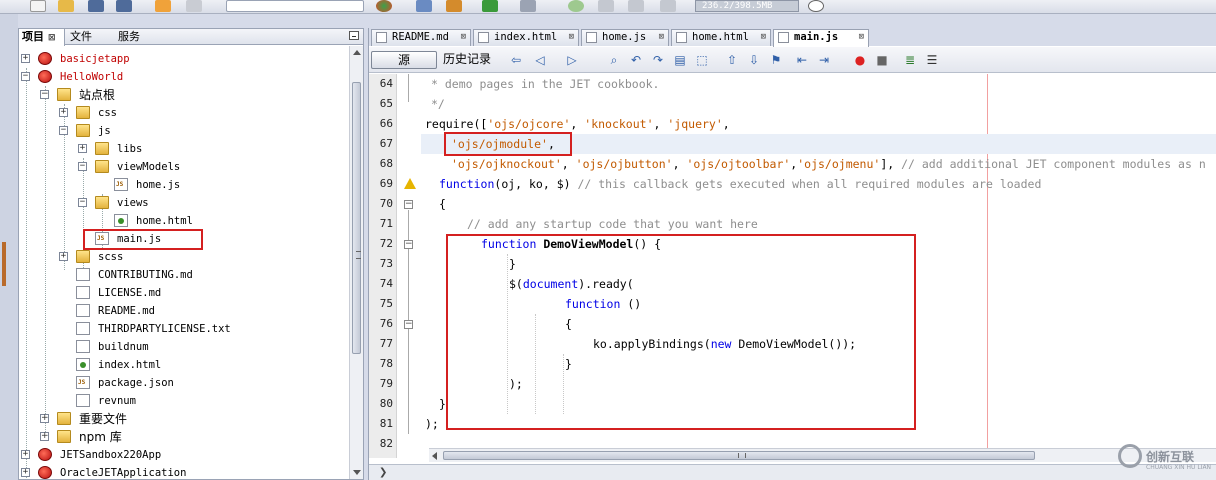 This screenshot has height=480, width=1216. What do you see at coordinates (636, 60) in the screenshot?
I see `find-previous-icon: ↶` at bounding box center [636, 60].